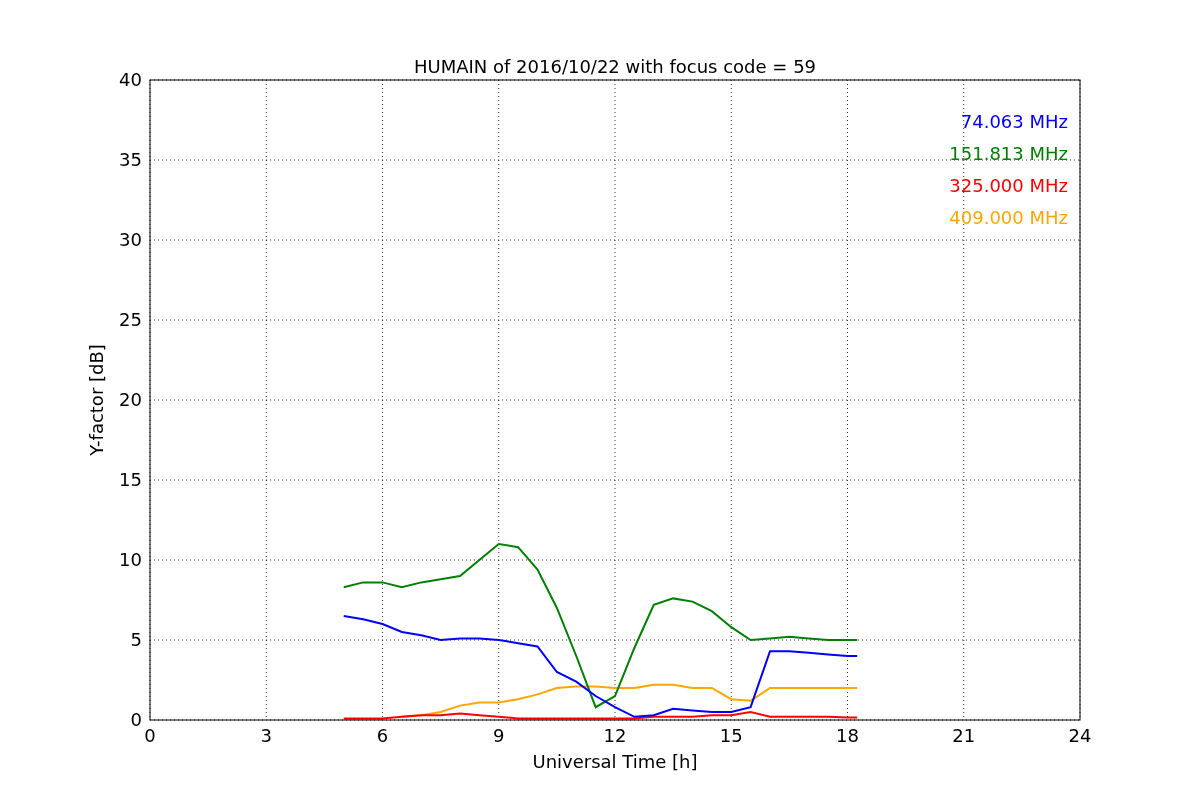  Describe the element at coordinates (136, 639) in the screenshot. I see `tick-label: 5` at that location.